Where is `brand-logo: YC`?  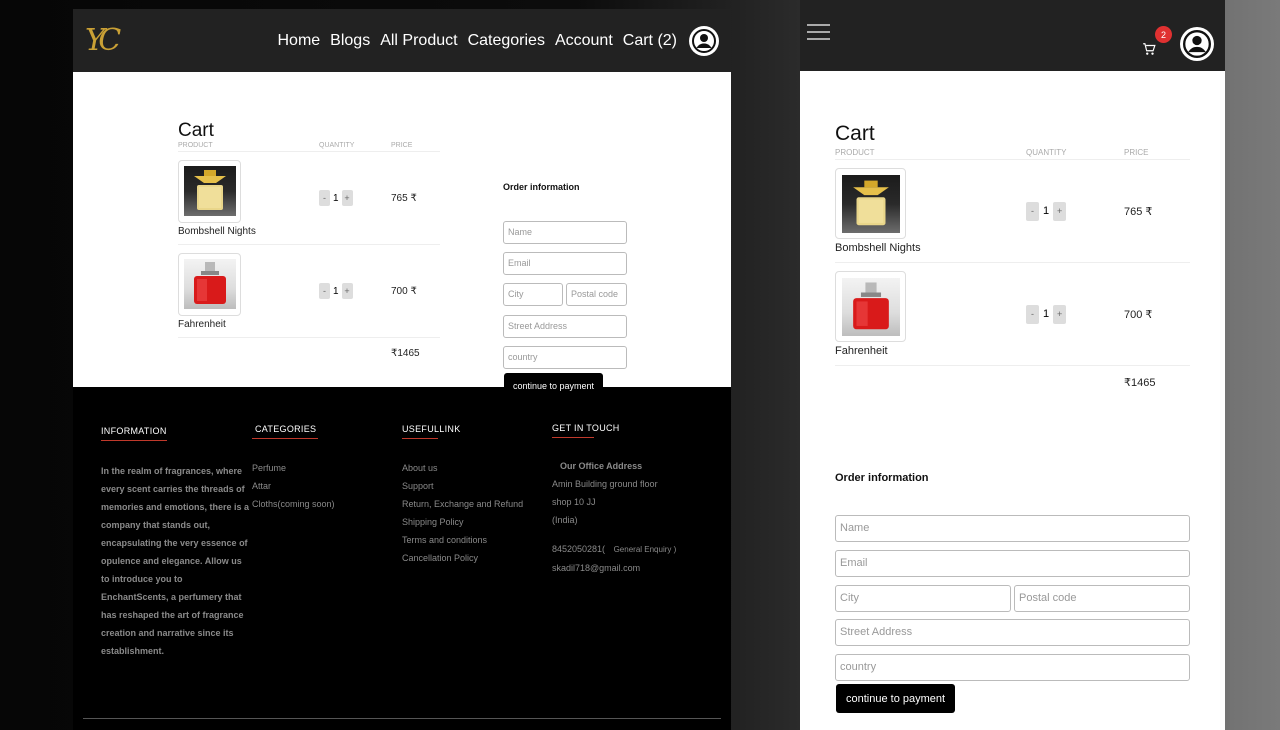
brand-logo: YC is located at coordinates (103, 40).